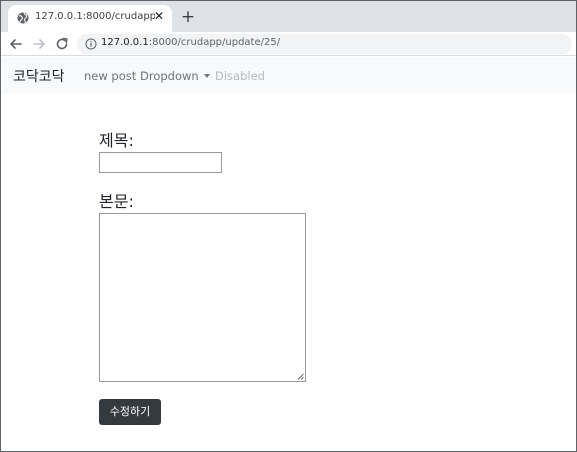  I want to click on nav-dropdown: Dropdown, so click(175, 76).